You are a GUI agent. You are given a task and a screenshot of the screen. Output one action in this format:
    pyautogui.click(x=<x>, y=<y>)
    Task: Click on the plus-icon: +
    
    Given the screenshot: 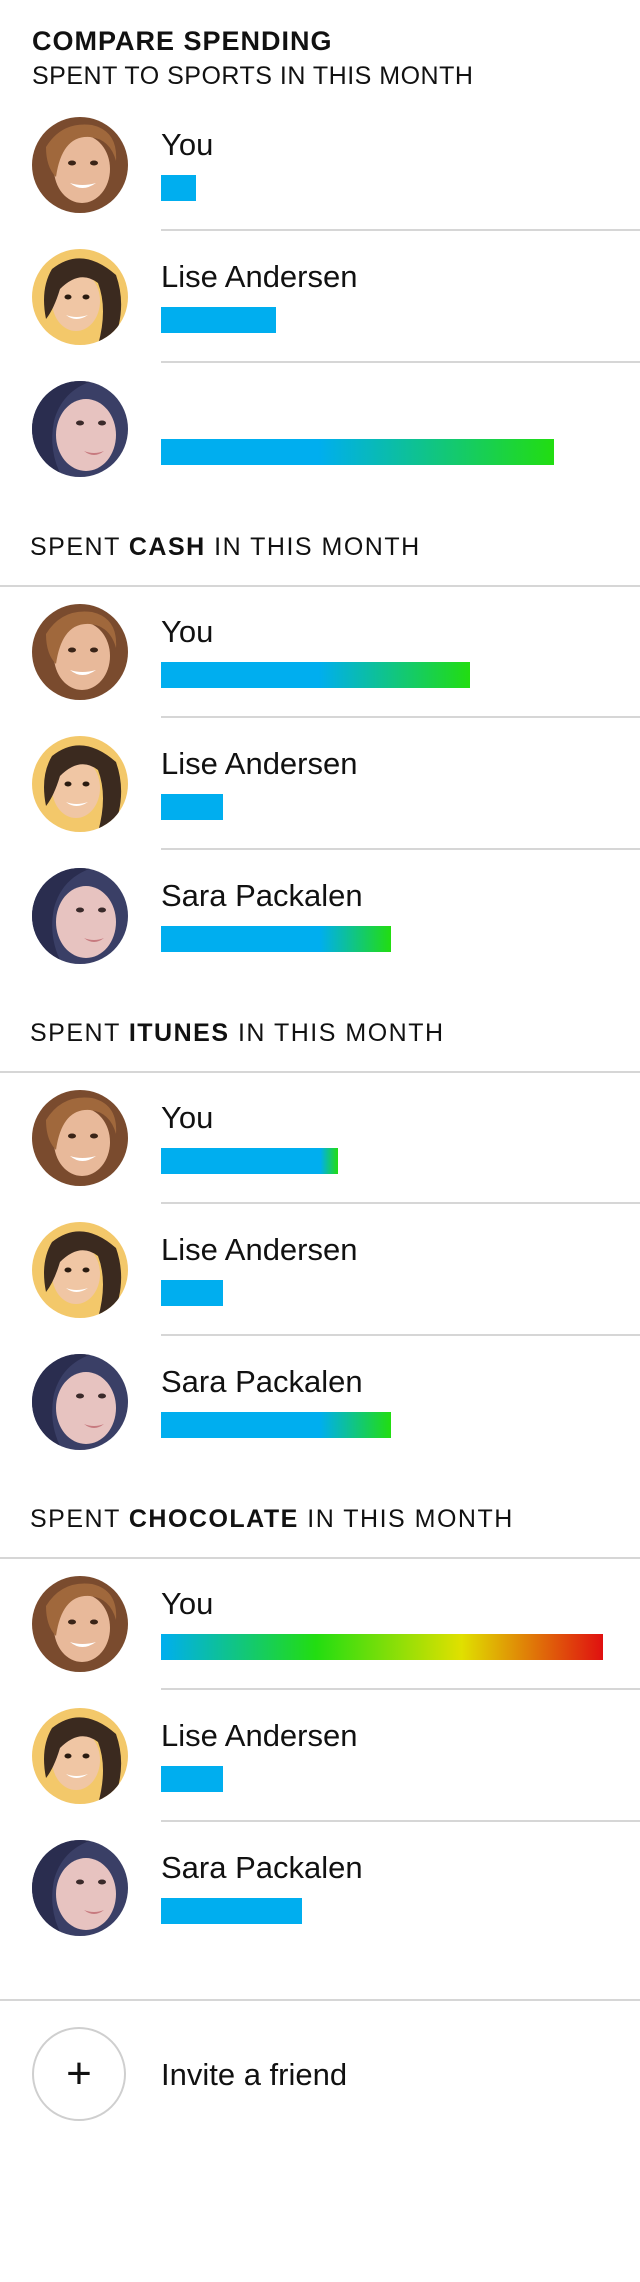 What is the action you would take?
    pyautogui.click(x=79, y=2073)
    